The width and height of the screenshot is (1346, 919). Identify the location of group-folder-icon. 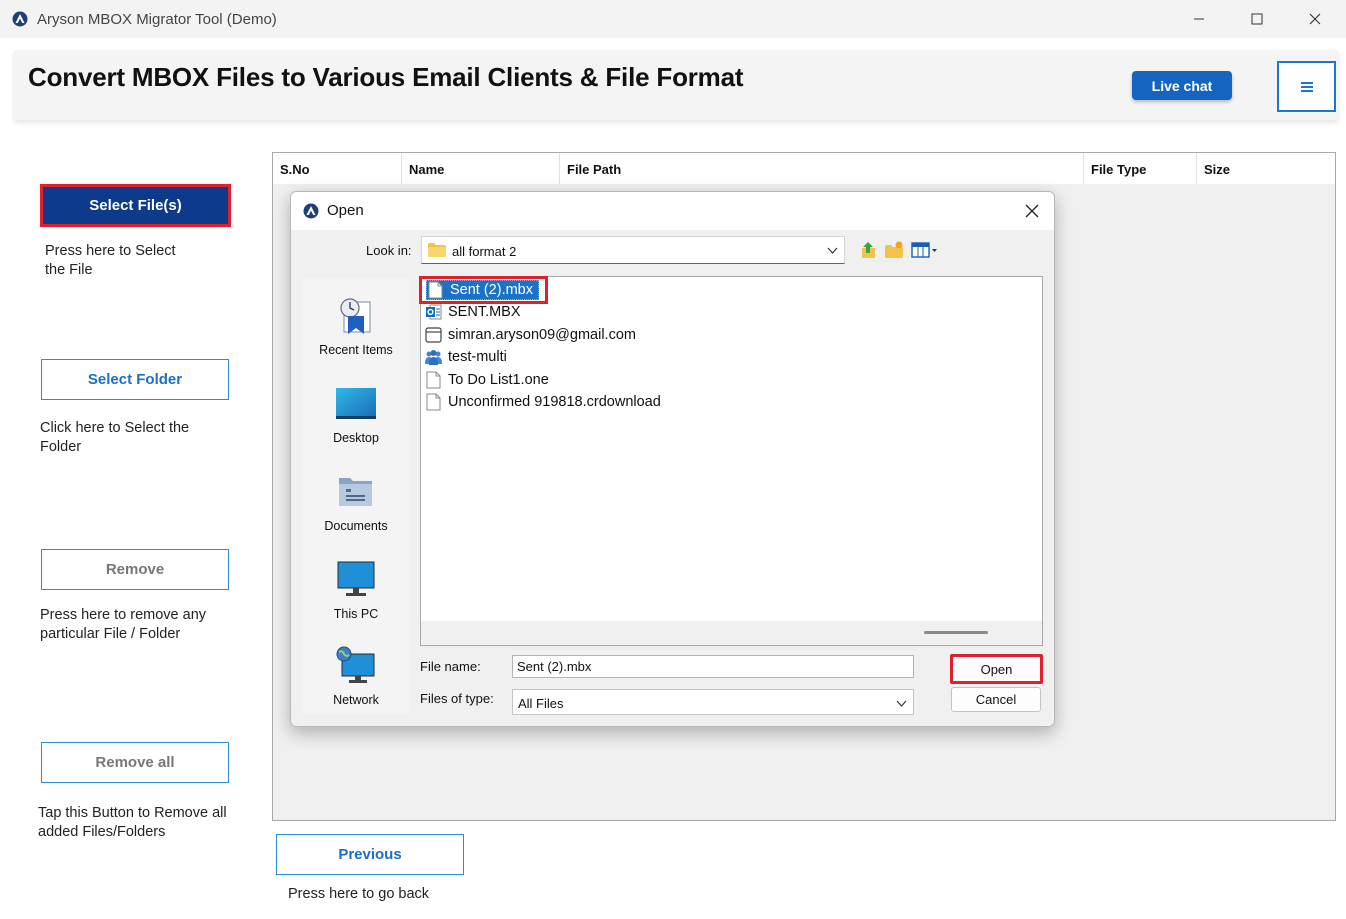
(433, 357).